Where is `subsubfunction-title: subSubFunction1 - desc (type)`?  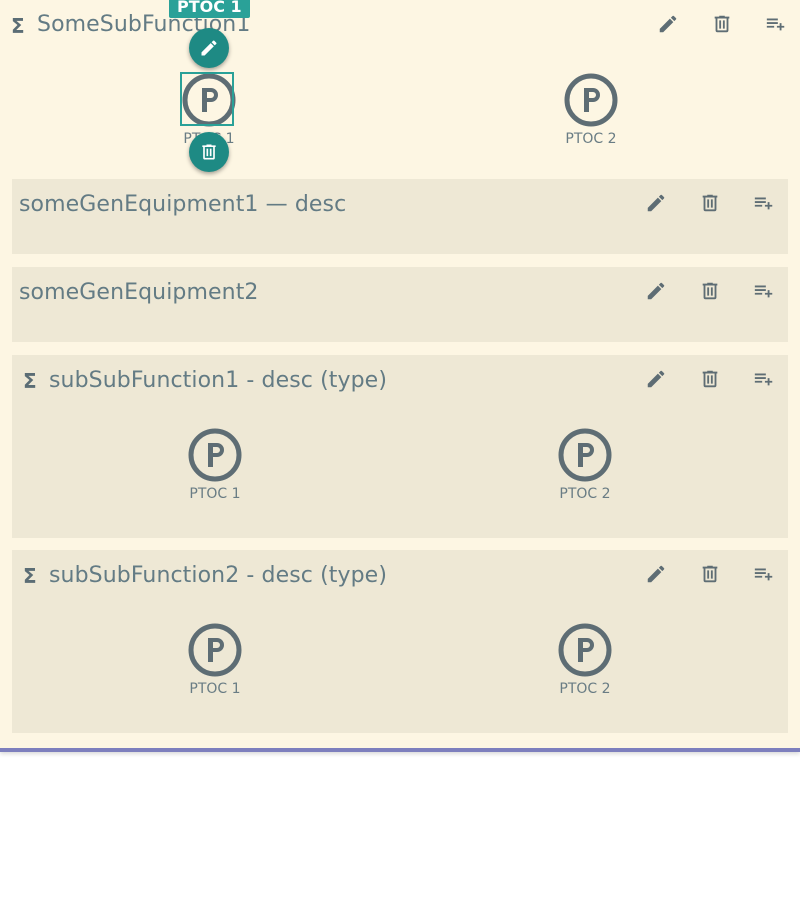
subsubfunction-title: subSubFunction1 - desc (type) is located at coordinates (218, 380).